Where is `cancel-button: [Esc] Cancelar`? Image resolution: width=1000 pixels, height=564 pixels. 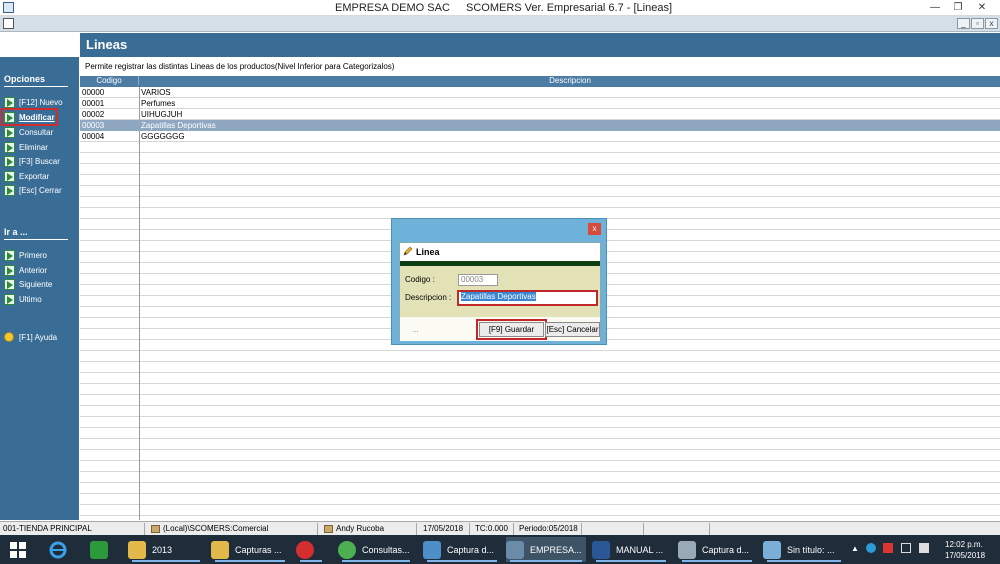
cancel-button: [Esc] Cancelar is located at coordinates (572, 329).